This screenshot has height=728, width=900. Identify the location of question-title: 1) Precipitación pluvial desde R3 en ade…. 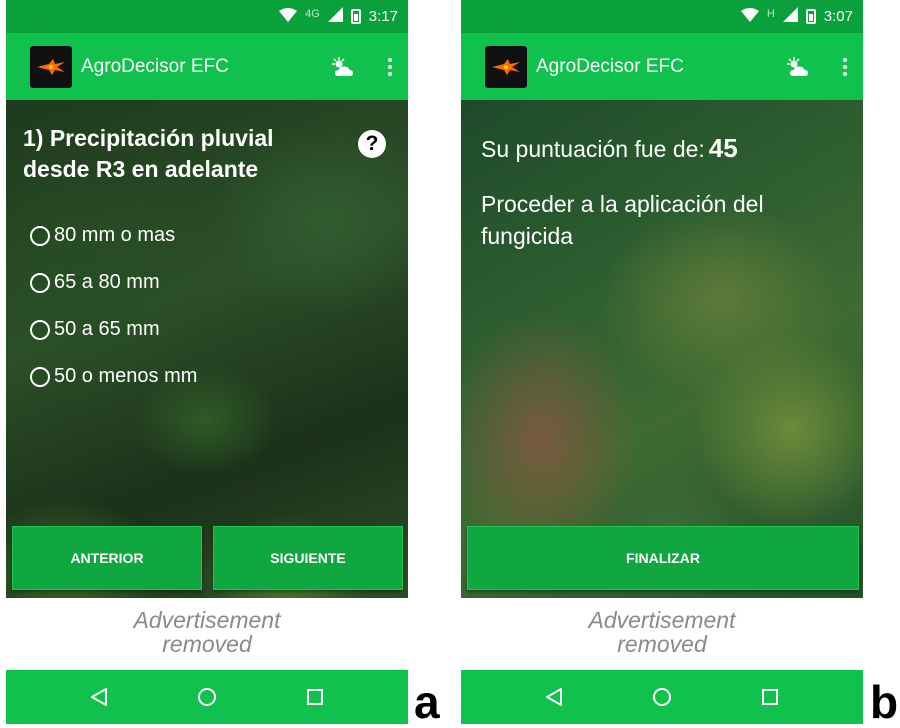
(148, 153).